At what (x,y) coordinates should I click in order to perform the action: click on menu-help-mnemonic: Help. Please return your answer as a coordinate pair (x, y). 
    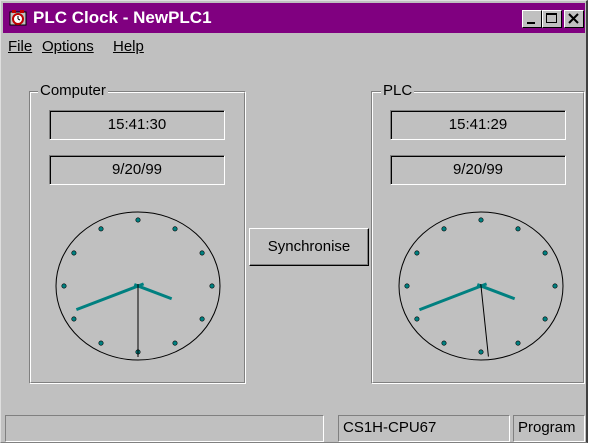
    Looking at the image, I should click on (128, 46).